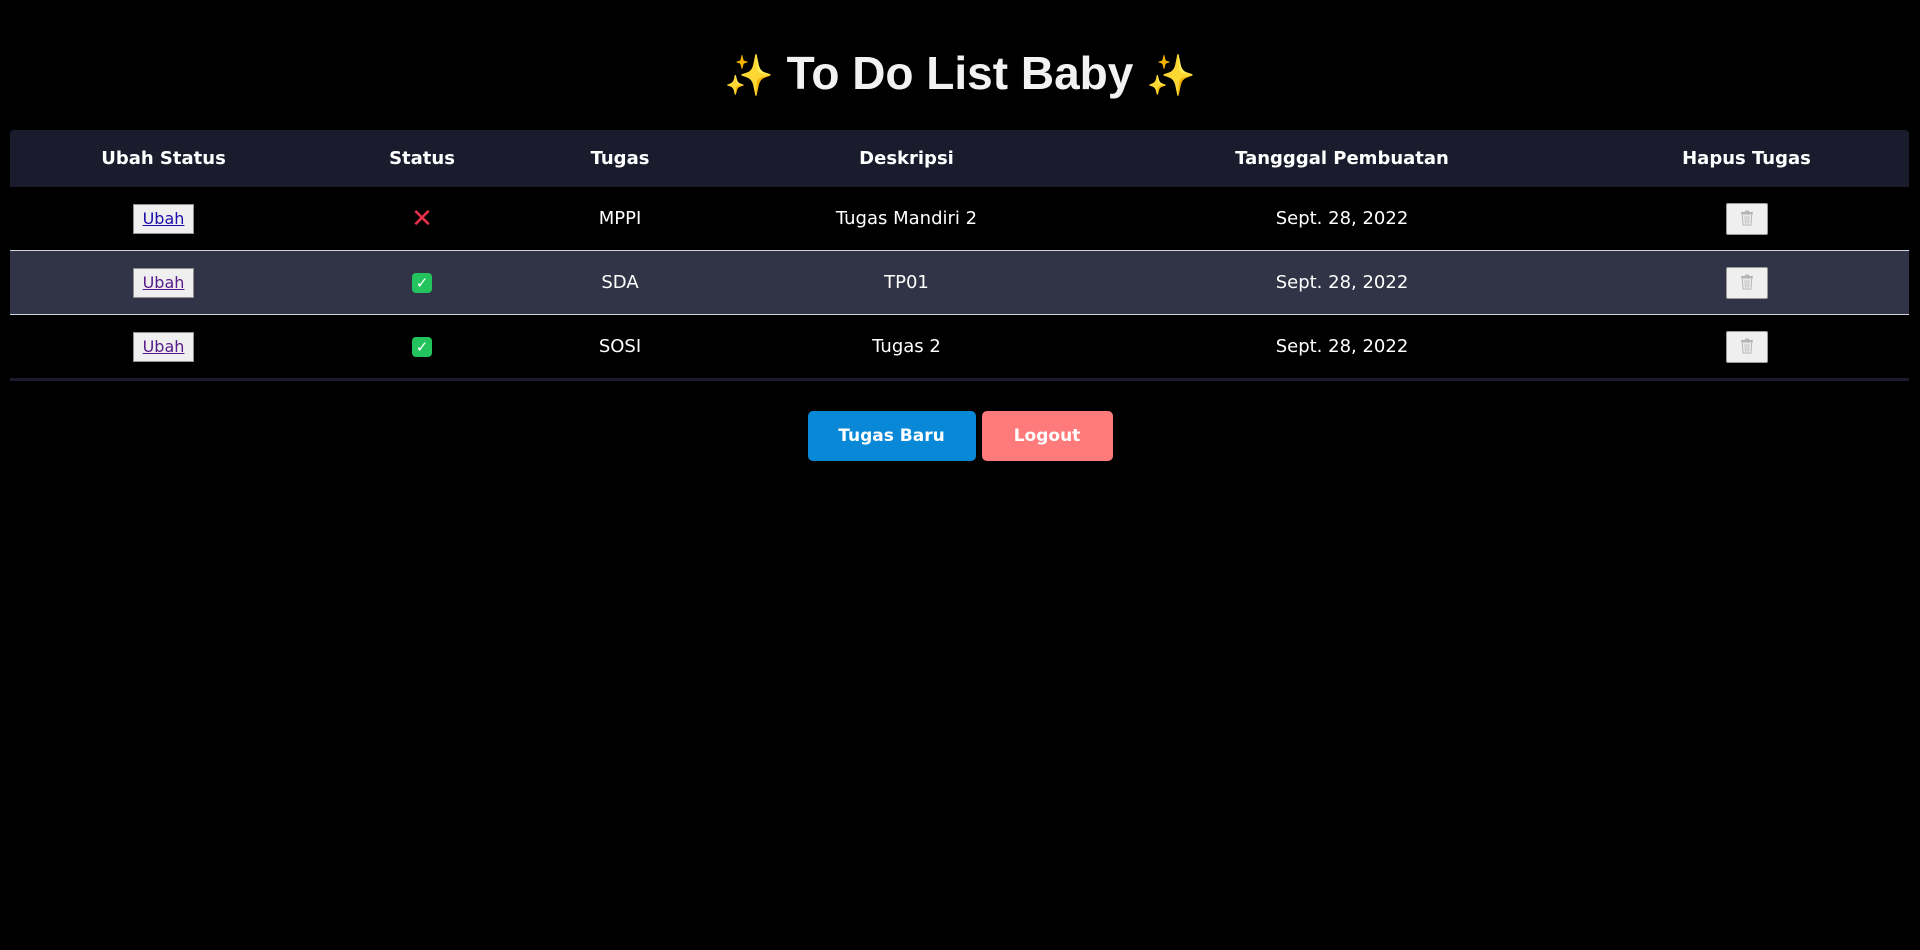 This screenshot has width=1920, height=950. Describe the element at coordinates (163, 158) in the screenshot. I see `column-header-ubah-status: Ubah Status` at that location.